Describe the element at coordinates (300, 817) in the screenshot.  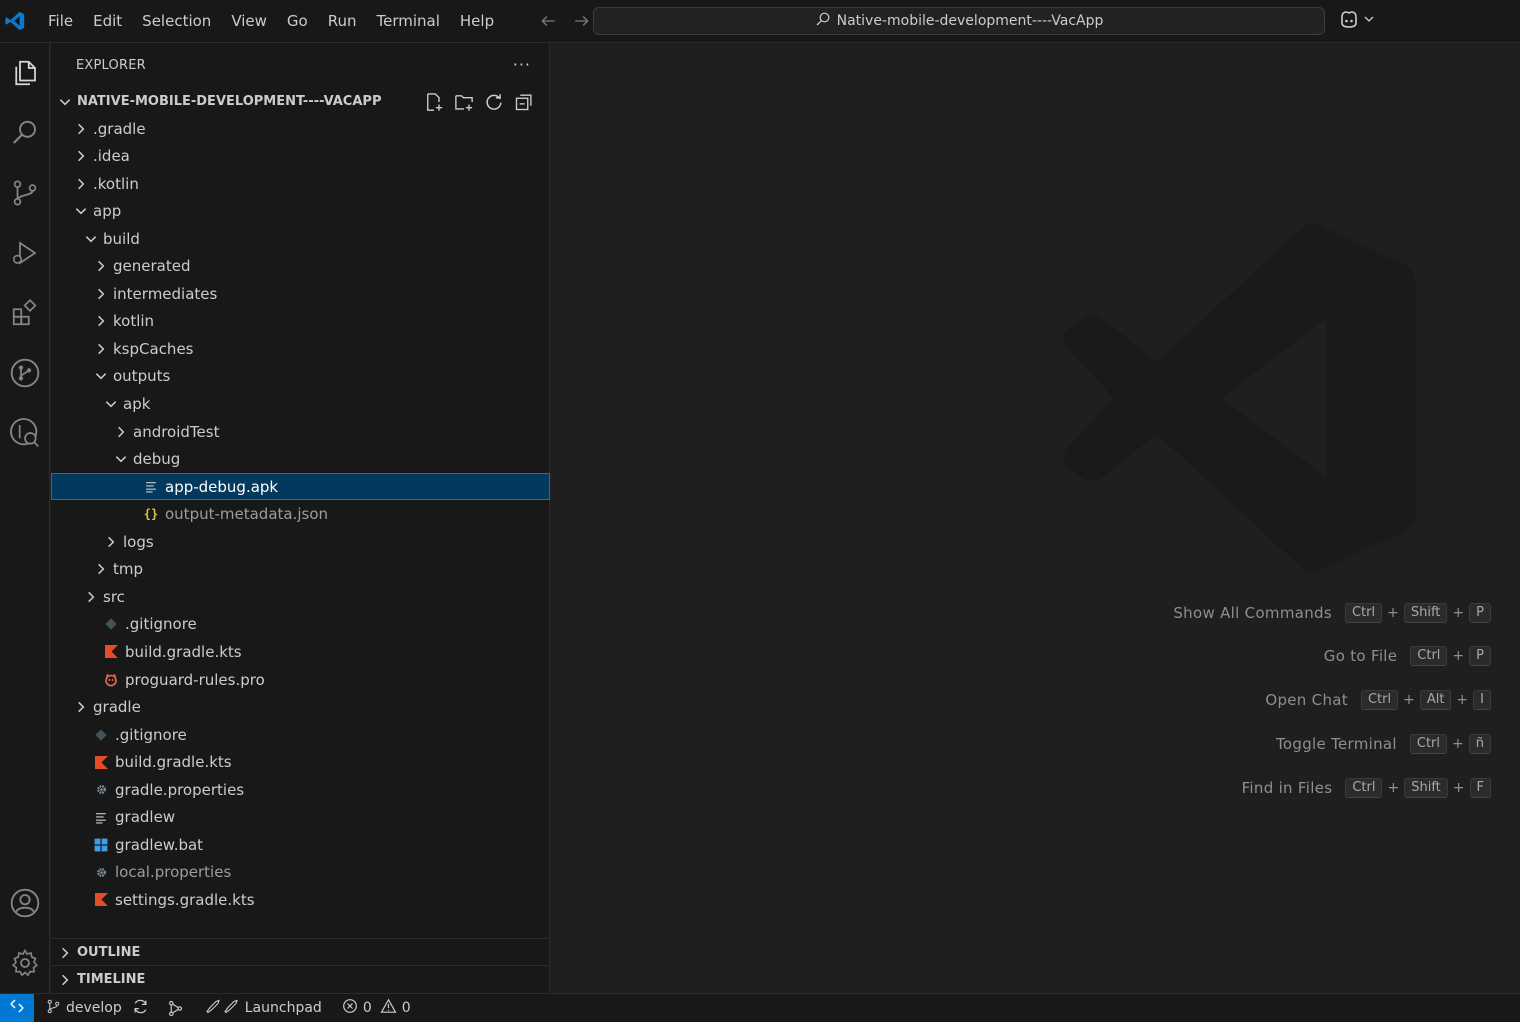
I see `tree-file-gradlew: gradlew` at that location.